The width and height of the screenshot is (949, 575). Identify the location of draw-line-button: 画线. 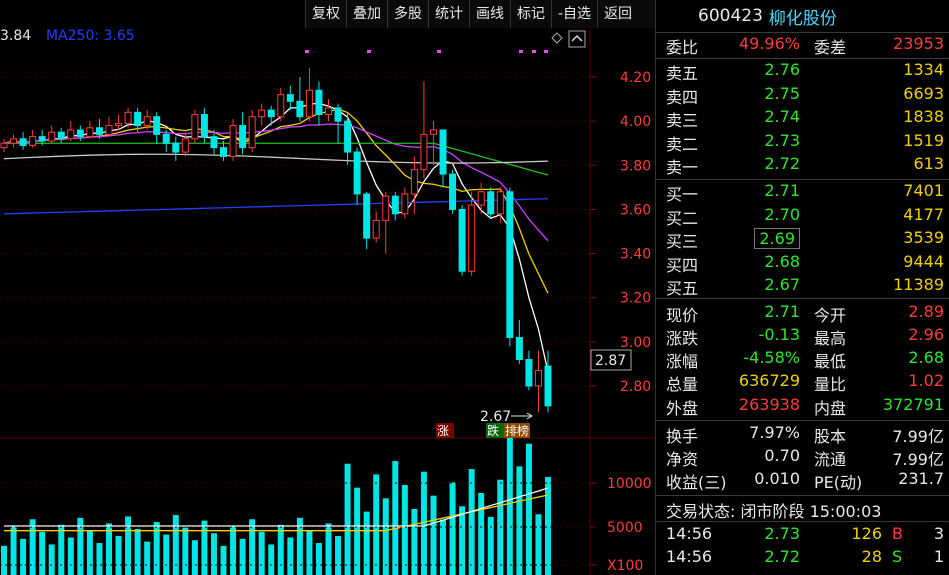
(489, 14).